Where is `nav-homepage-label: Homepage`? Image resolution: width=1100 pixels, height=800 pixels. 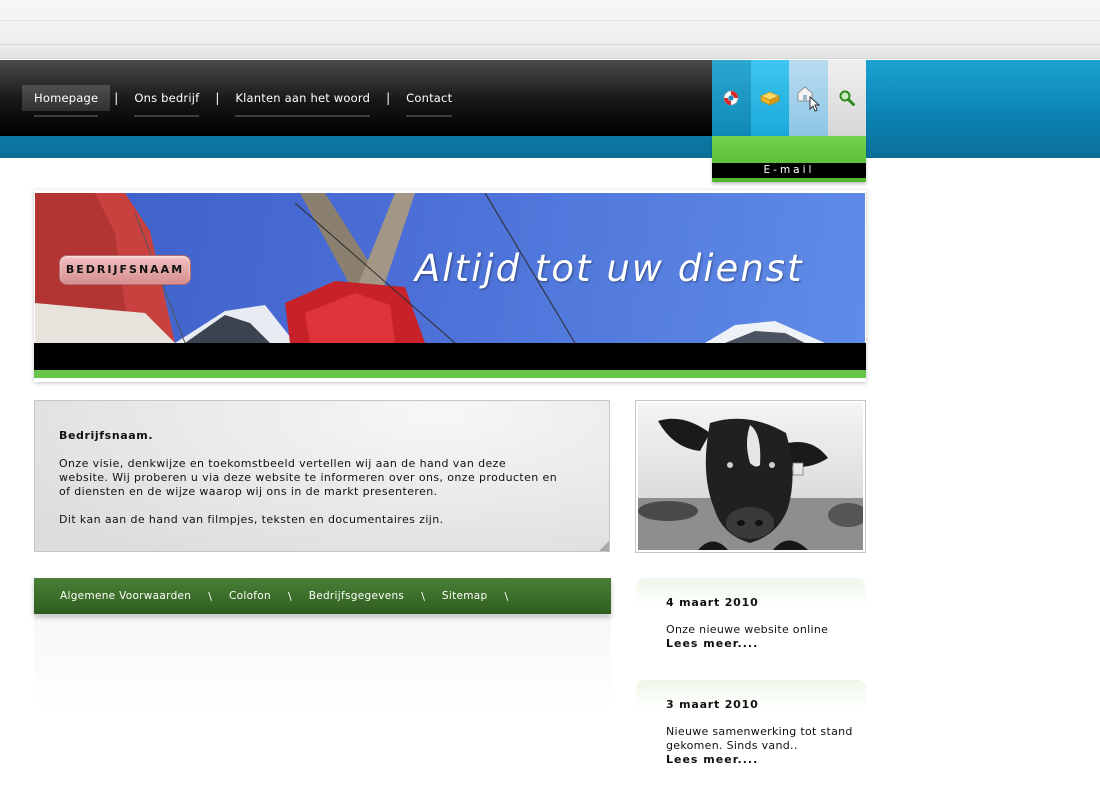
nav-homepage-label: Homepage is located at coordinates (66, 98).